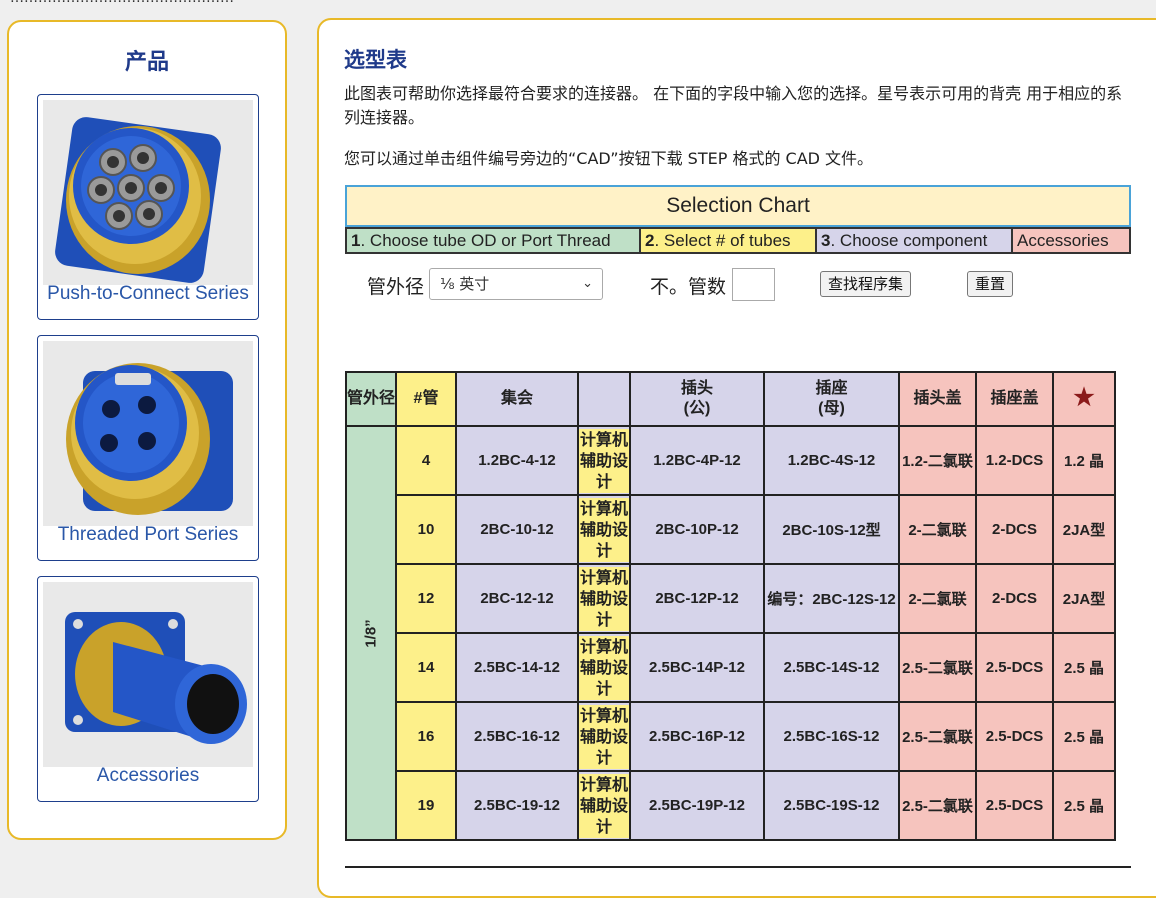 The width and height of the screenshot is (1156, 898). I want to click on tube-count-input, so click(753, 284).